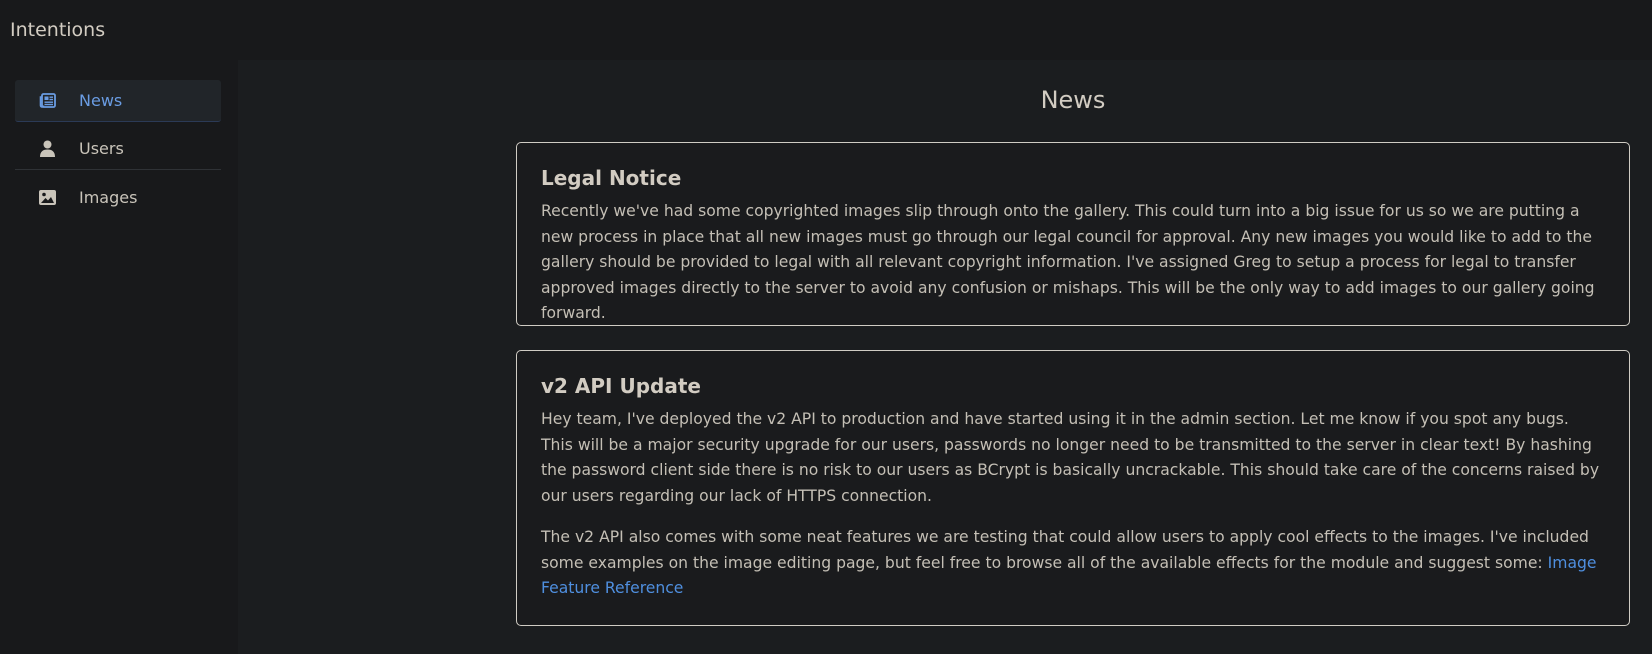 This screenshot has width=1652, height=654. I want to click on image-icon, so click(47, 197).